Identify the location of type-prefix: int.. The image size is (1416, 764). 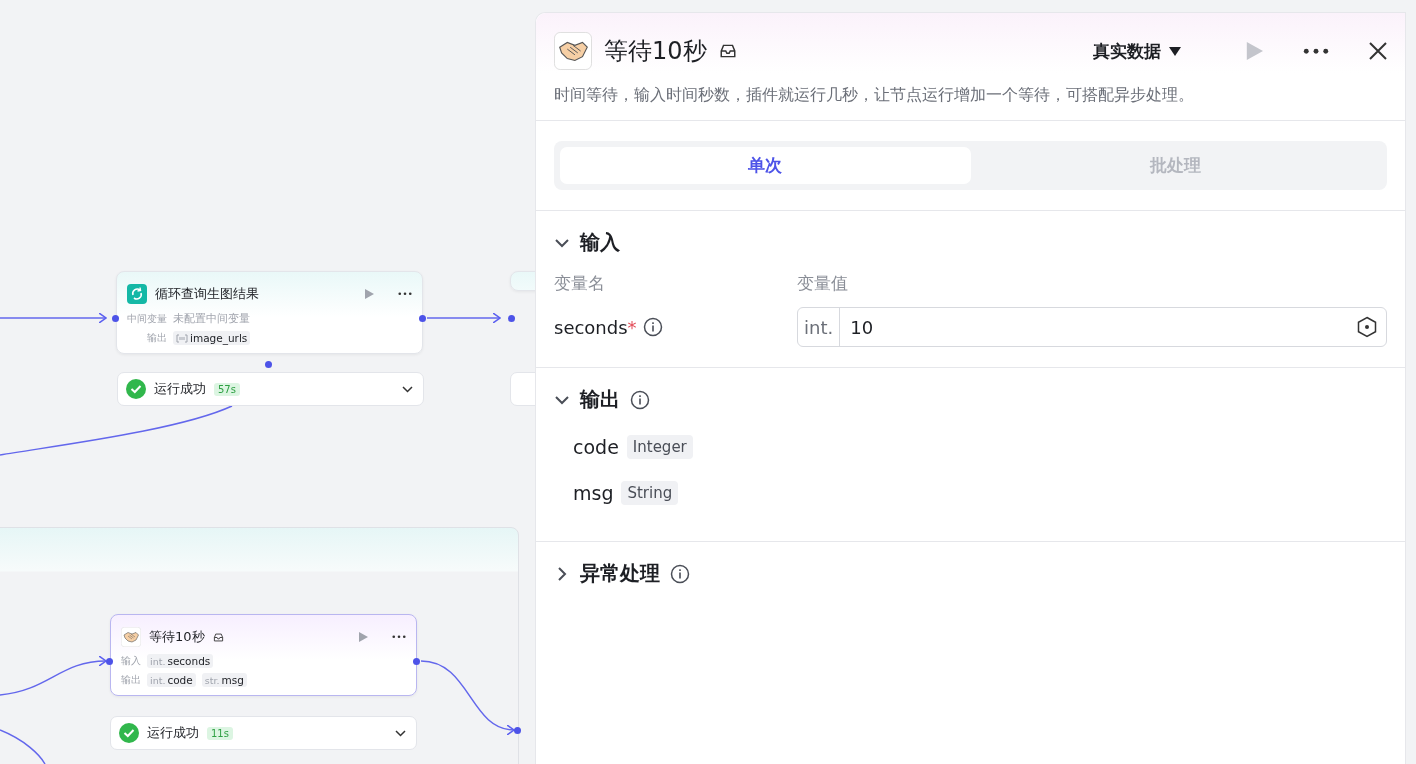
(819, 327).